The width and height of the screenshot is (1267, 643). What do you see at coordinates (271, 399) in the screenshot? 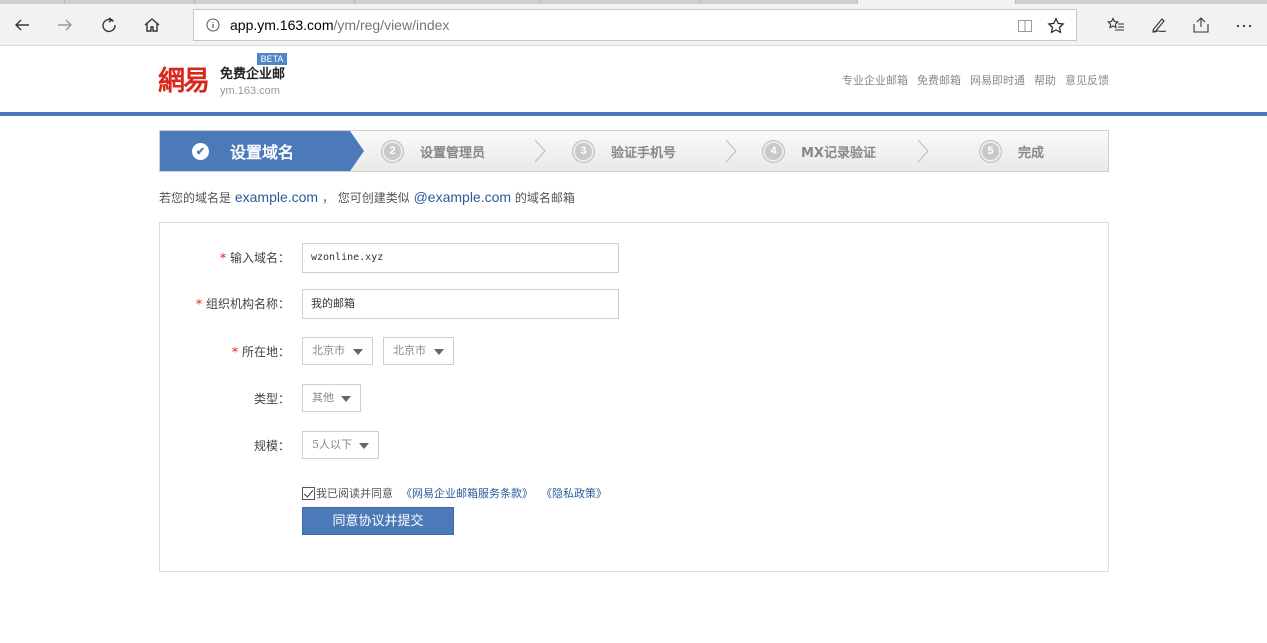
I see `type-label: 类型：` at bounding box center [271, 399].